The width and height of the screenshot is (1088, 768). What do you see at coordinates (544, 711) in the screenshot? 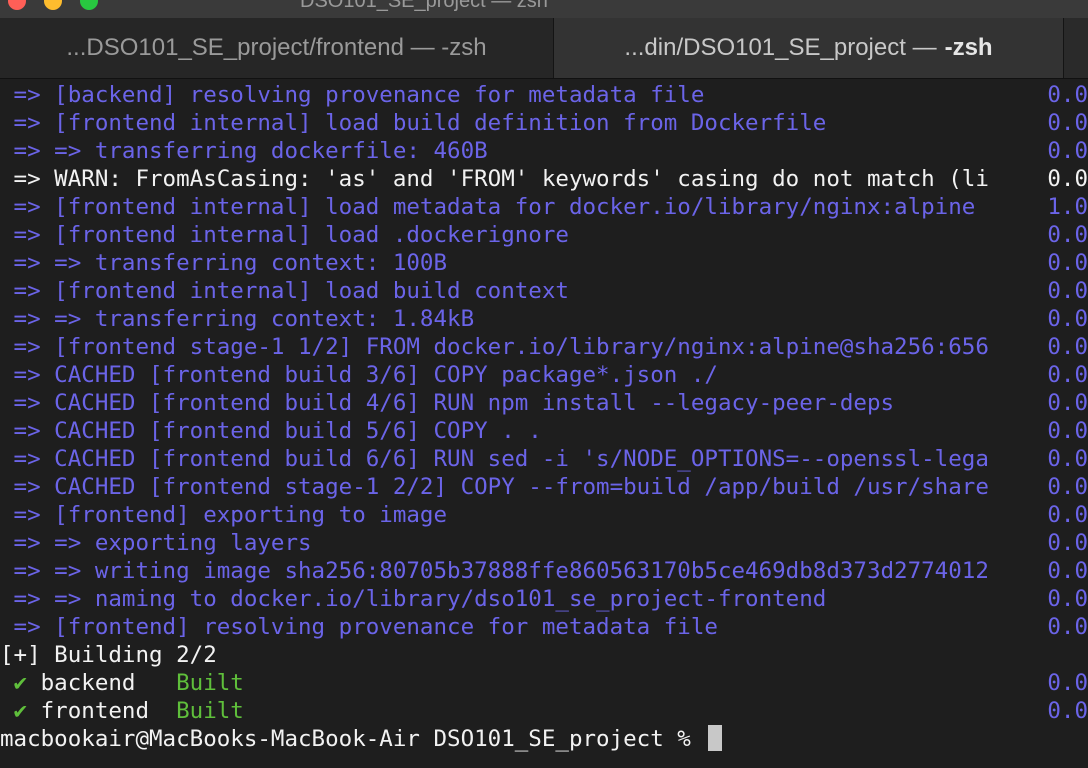
I see `service-status-row: ✔ frontend Built 0.0` at bounding box center [544, 711].